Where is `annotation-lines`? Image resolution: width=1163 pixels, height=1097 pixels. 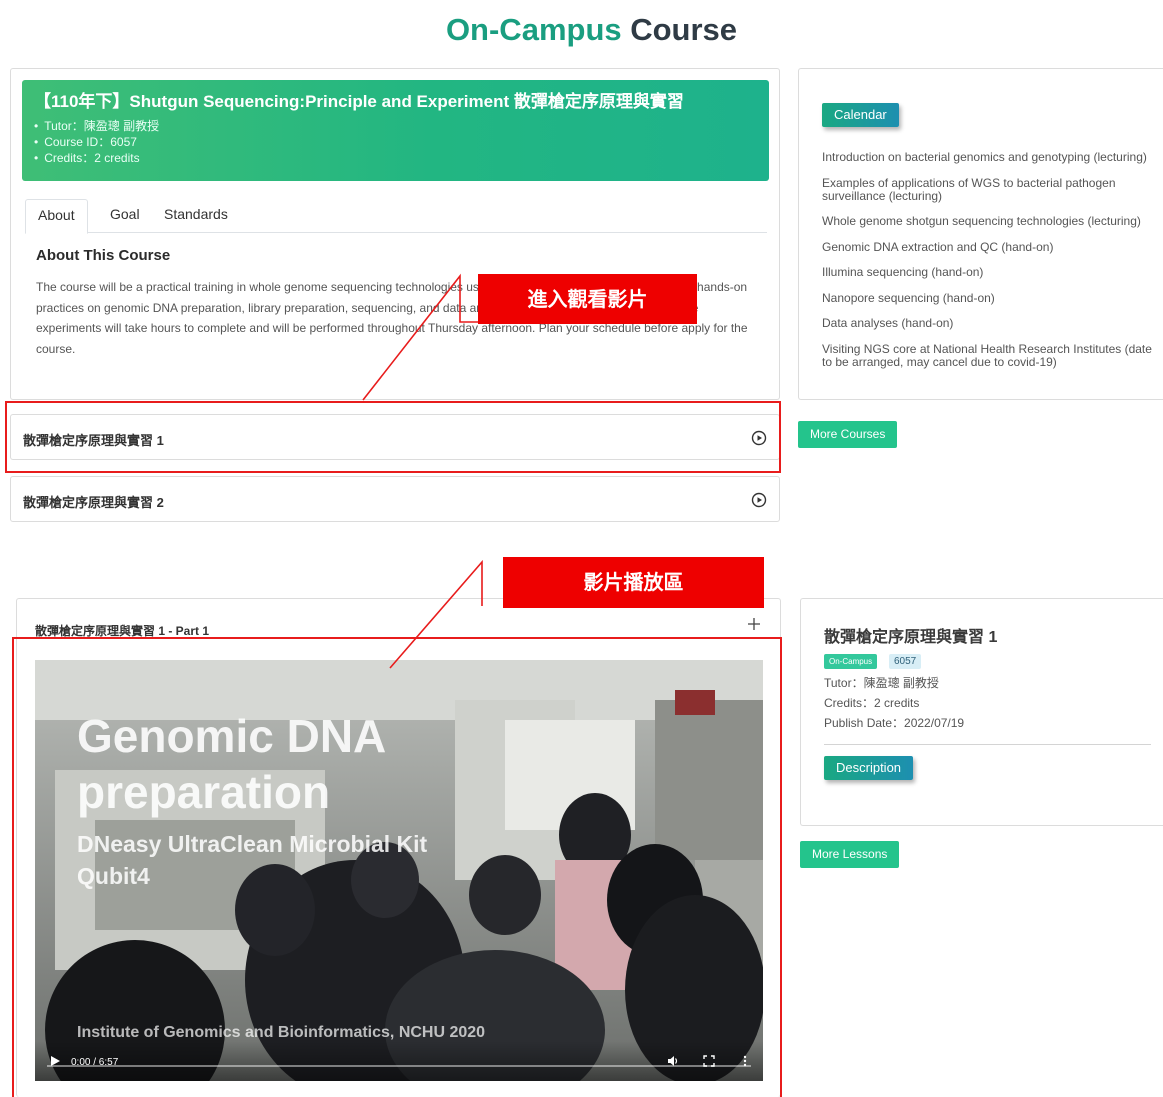
annotation-lines is located at coordinates (422, 471).